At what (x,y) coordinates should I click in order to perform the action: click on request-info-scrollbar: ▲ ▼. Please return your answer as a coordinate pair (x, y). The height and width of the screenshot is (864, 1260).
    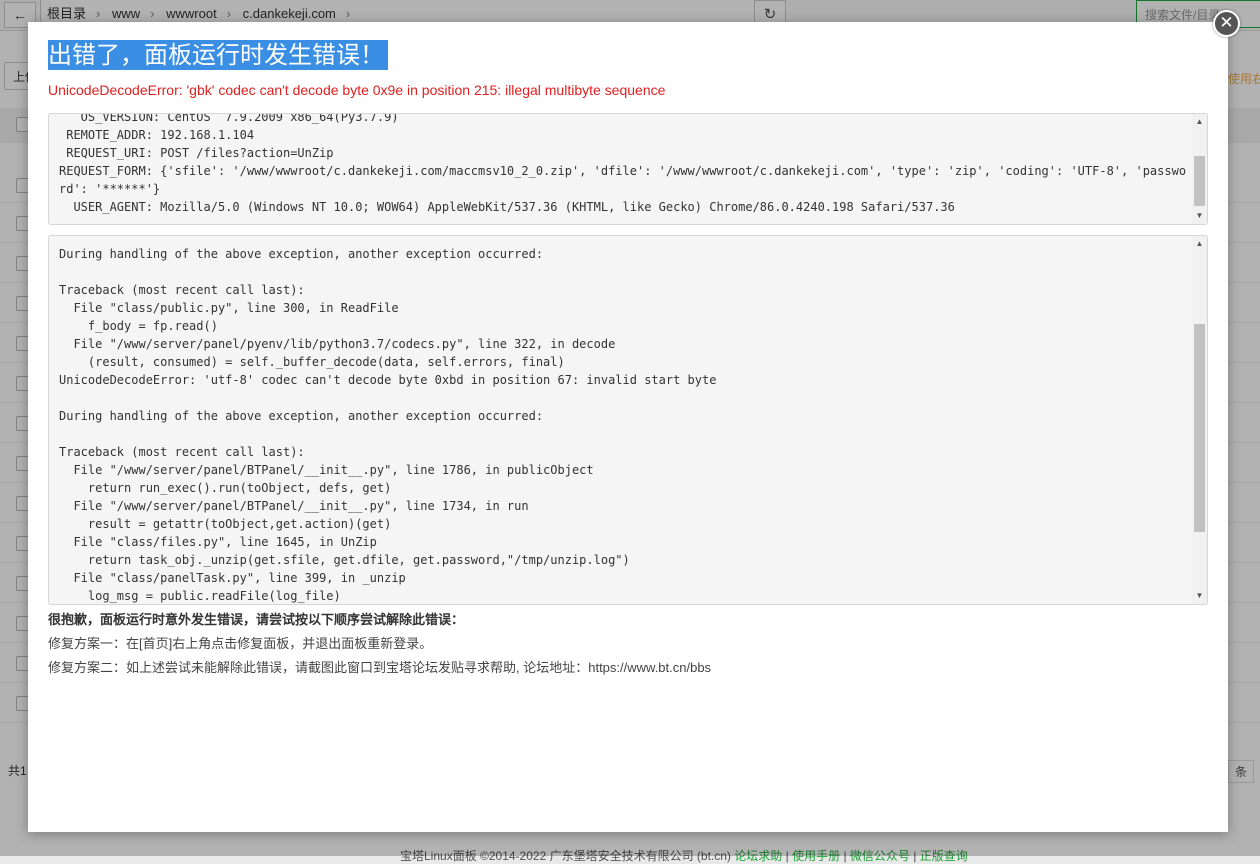
    Looking at the image, I should click on (1199, 169).